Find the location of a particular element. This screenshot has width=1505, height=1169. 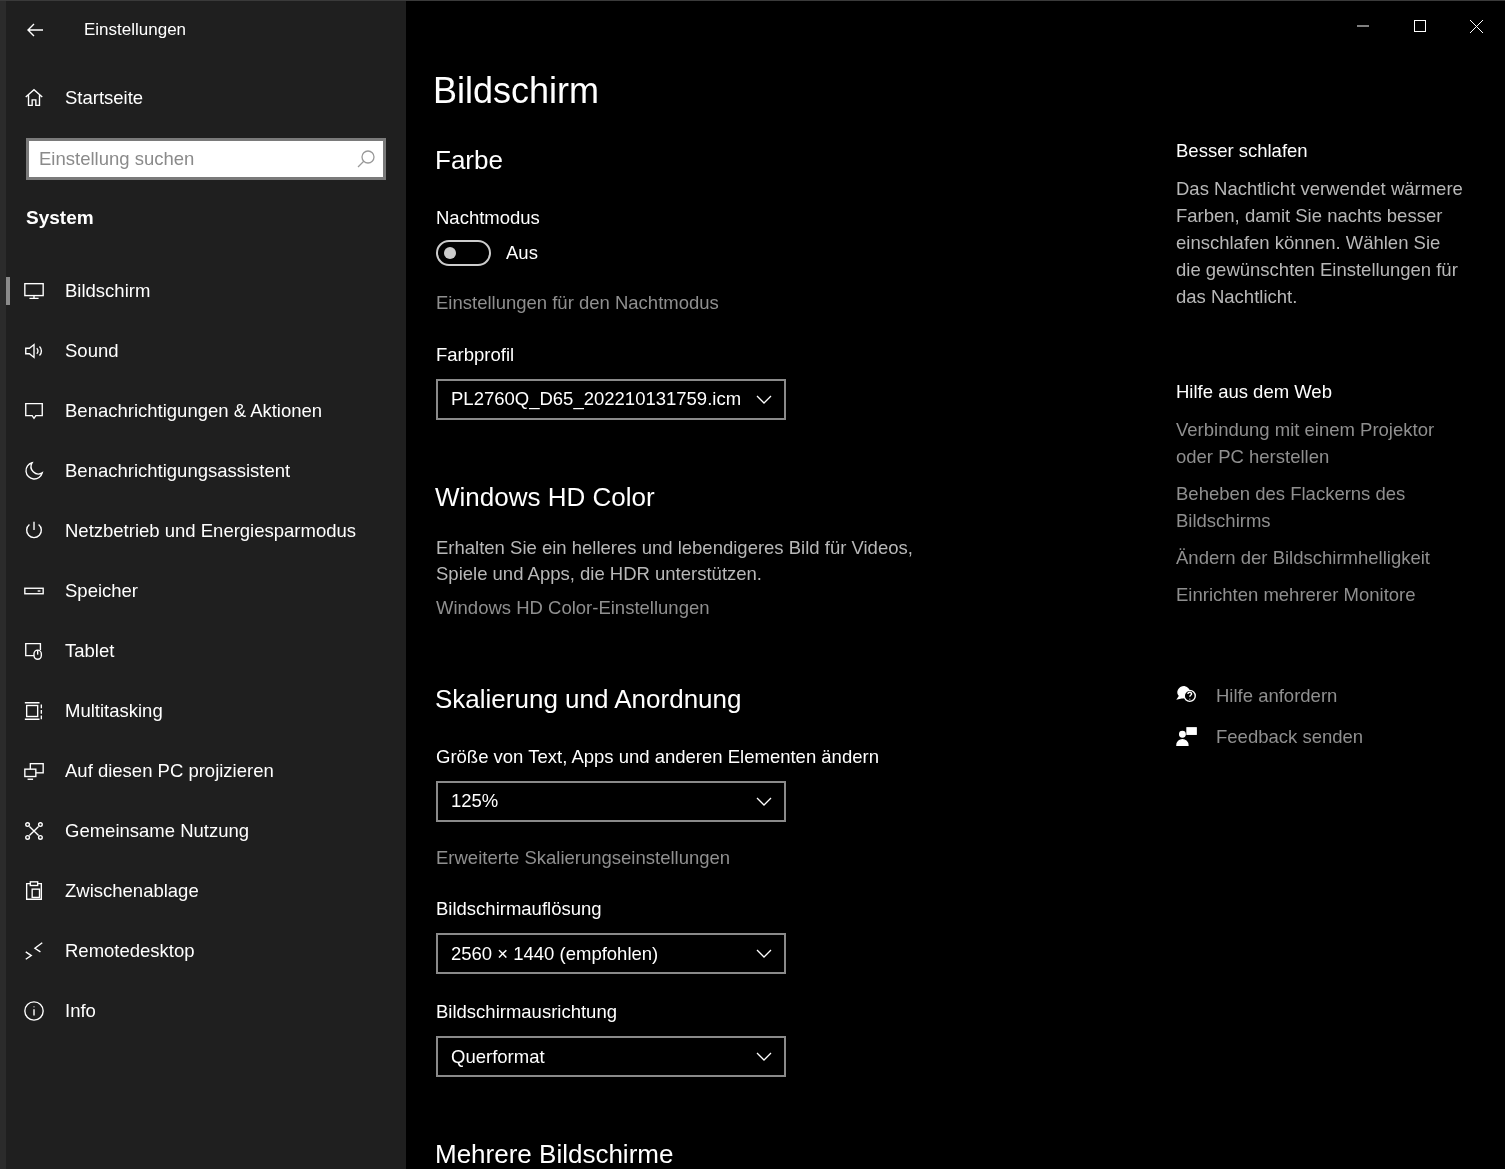

sidebar-item: Auf diesen PC projizieren is located at coordinates (206, 770).